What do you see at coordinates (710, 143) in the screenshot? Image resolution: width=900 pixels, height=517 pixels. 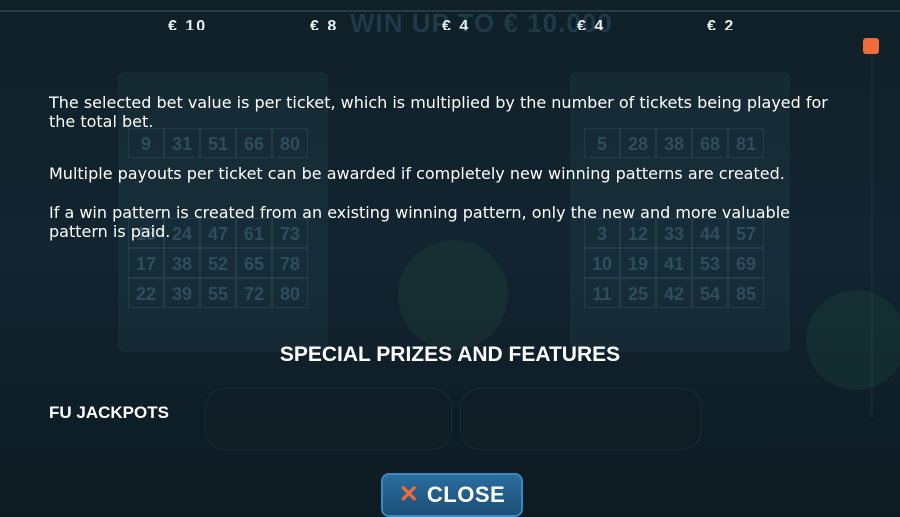 I see `background-grid-cell: 68` at bounding box center [710, 143].